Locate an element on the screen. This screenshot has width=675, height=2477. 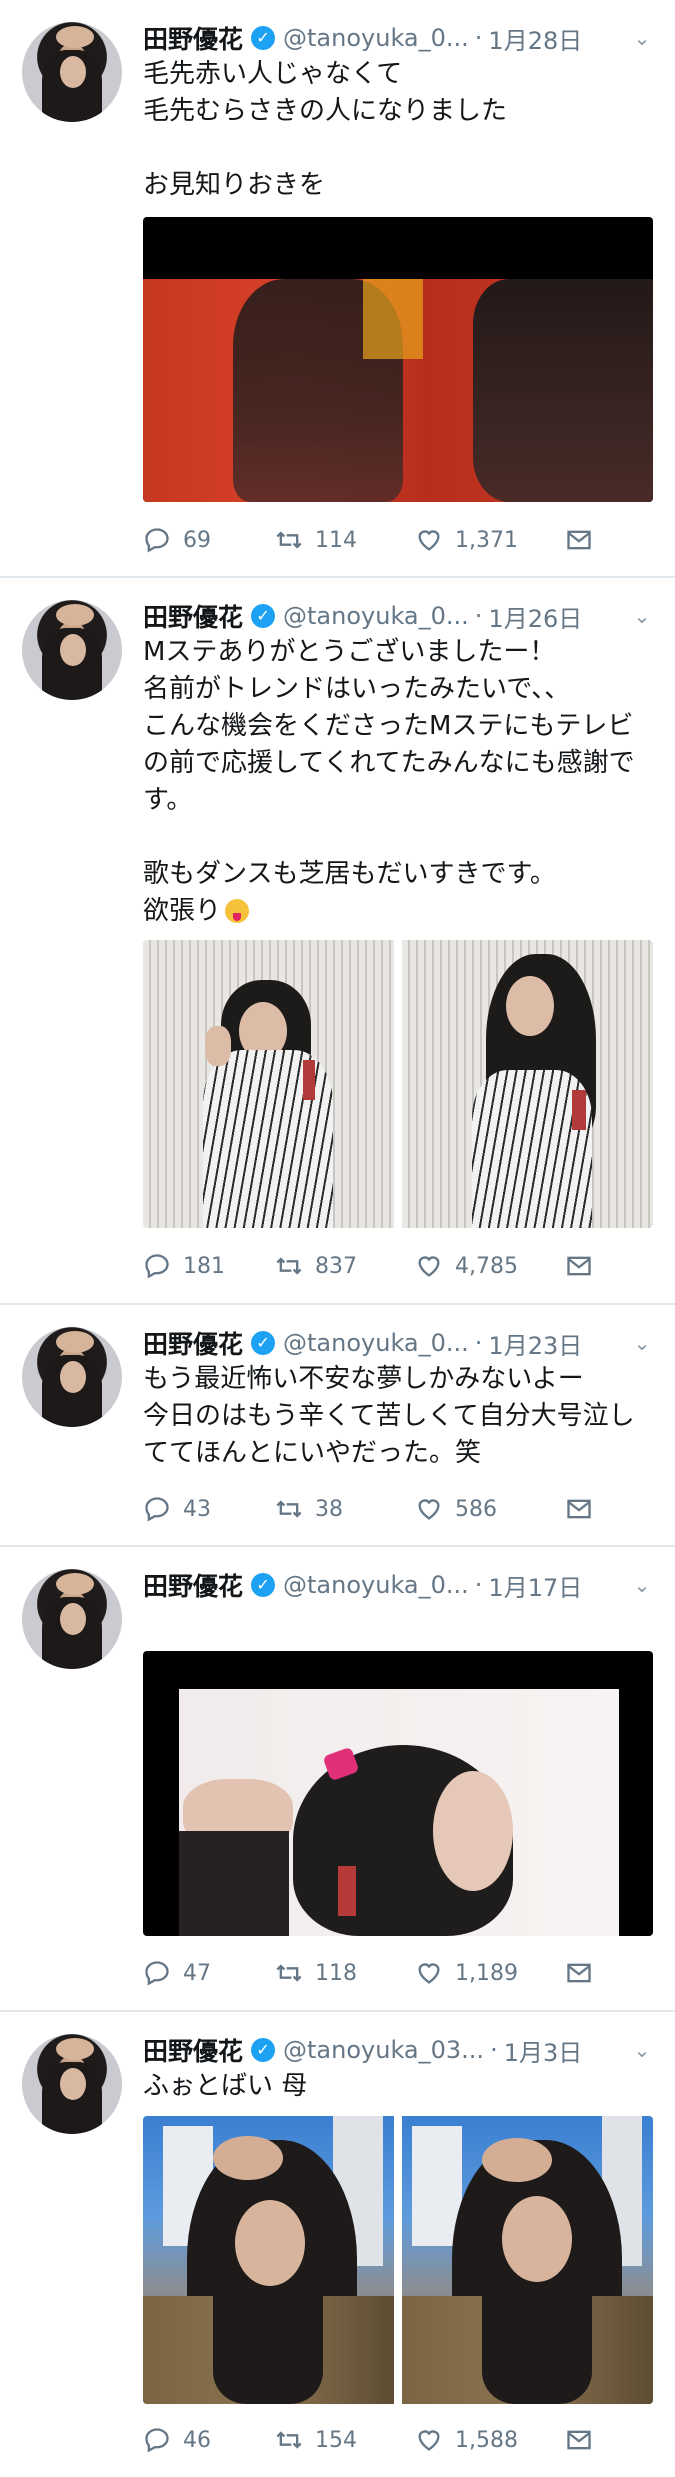
tweet-header: 田野優花 ✓ @tanoyuka_0... · 1月17日 ⌄ is located at coordinates (398, 1585).